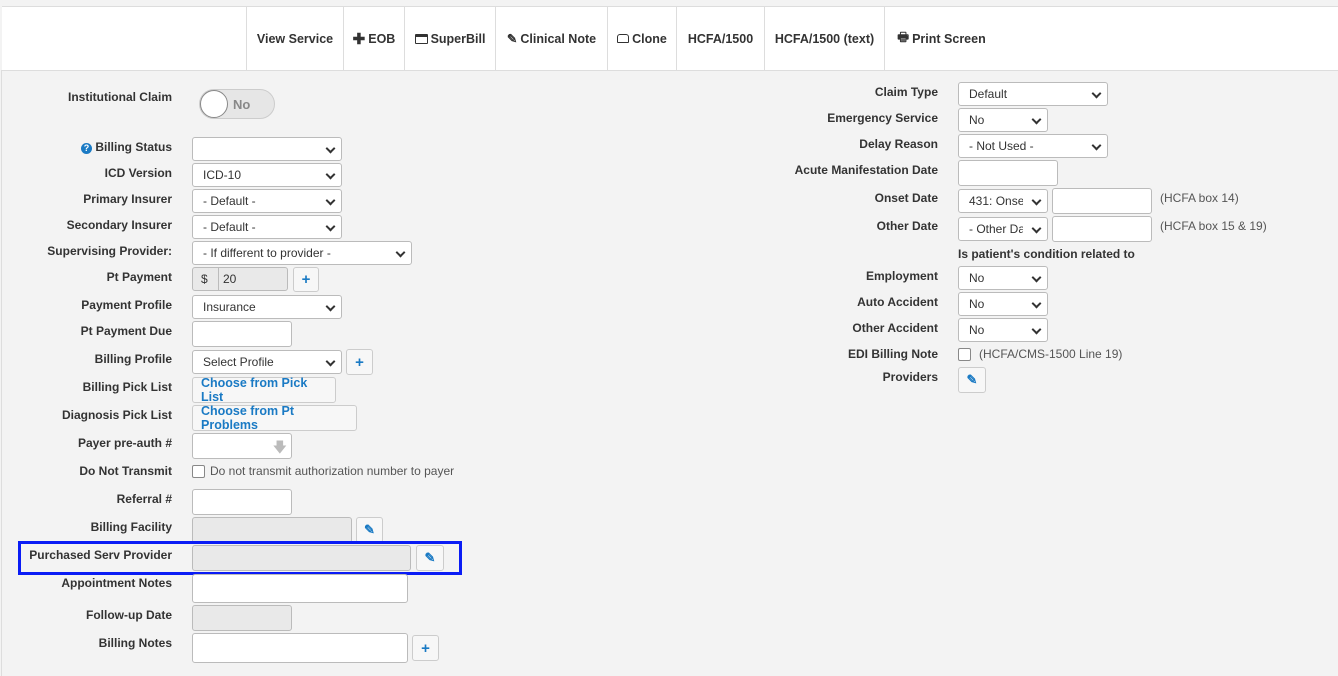  What do you see at coordinates (124, 443) in the screenshot?
I see `payer-preauth-label: Payer pre-auth #` at bounding box center [124, 443].